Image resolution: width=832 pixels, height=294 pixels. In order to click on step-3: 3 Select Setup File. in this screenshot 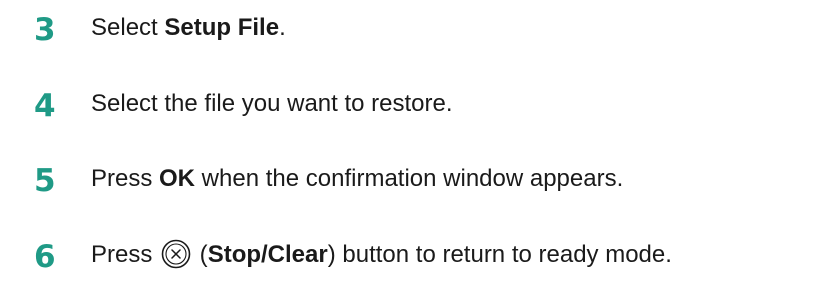, I will do `click(416, 30)`.